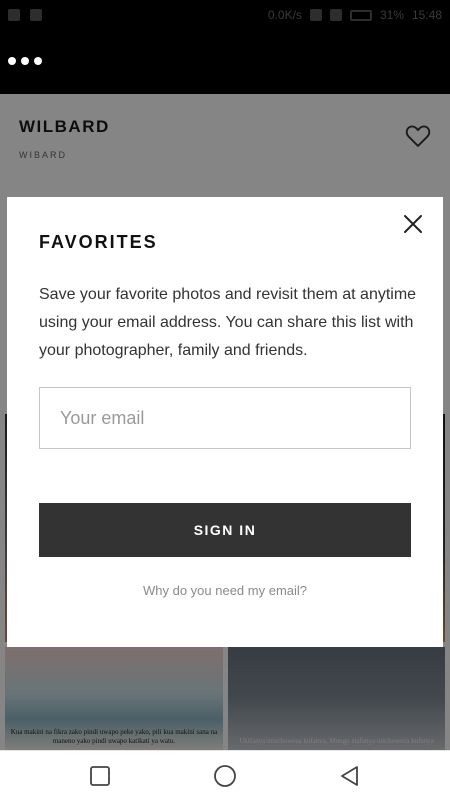  I want to click on more-dots-icon, so click(25, 61).